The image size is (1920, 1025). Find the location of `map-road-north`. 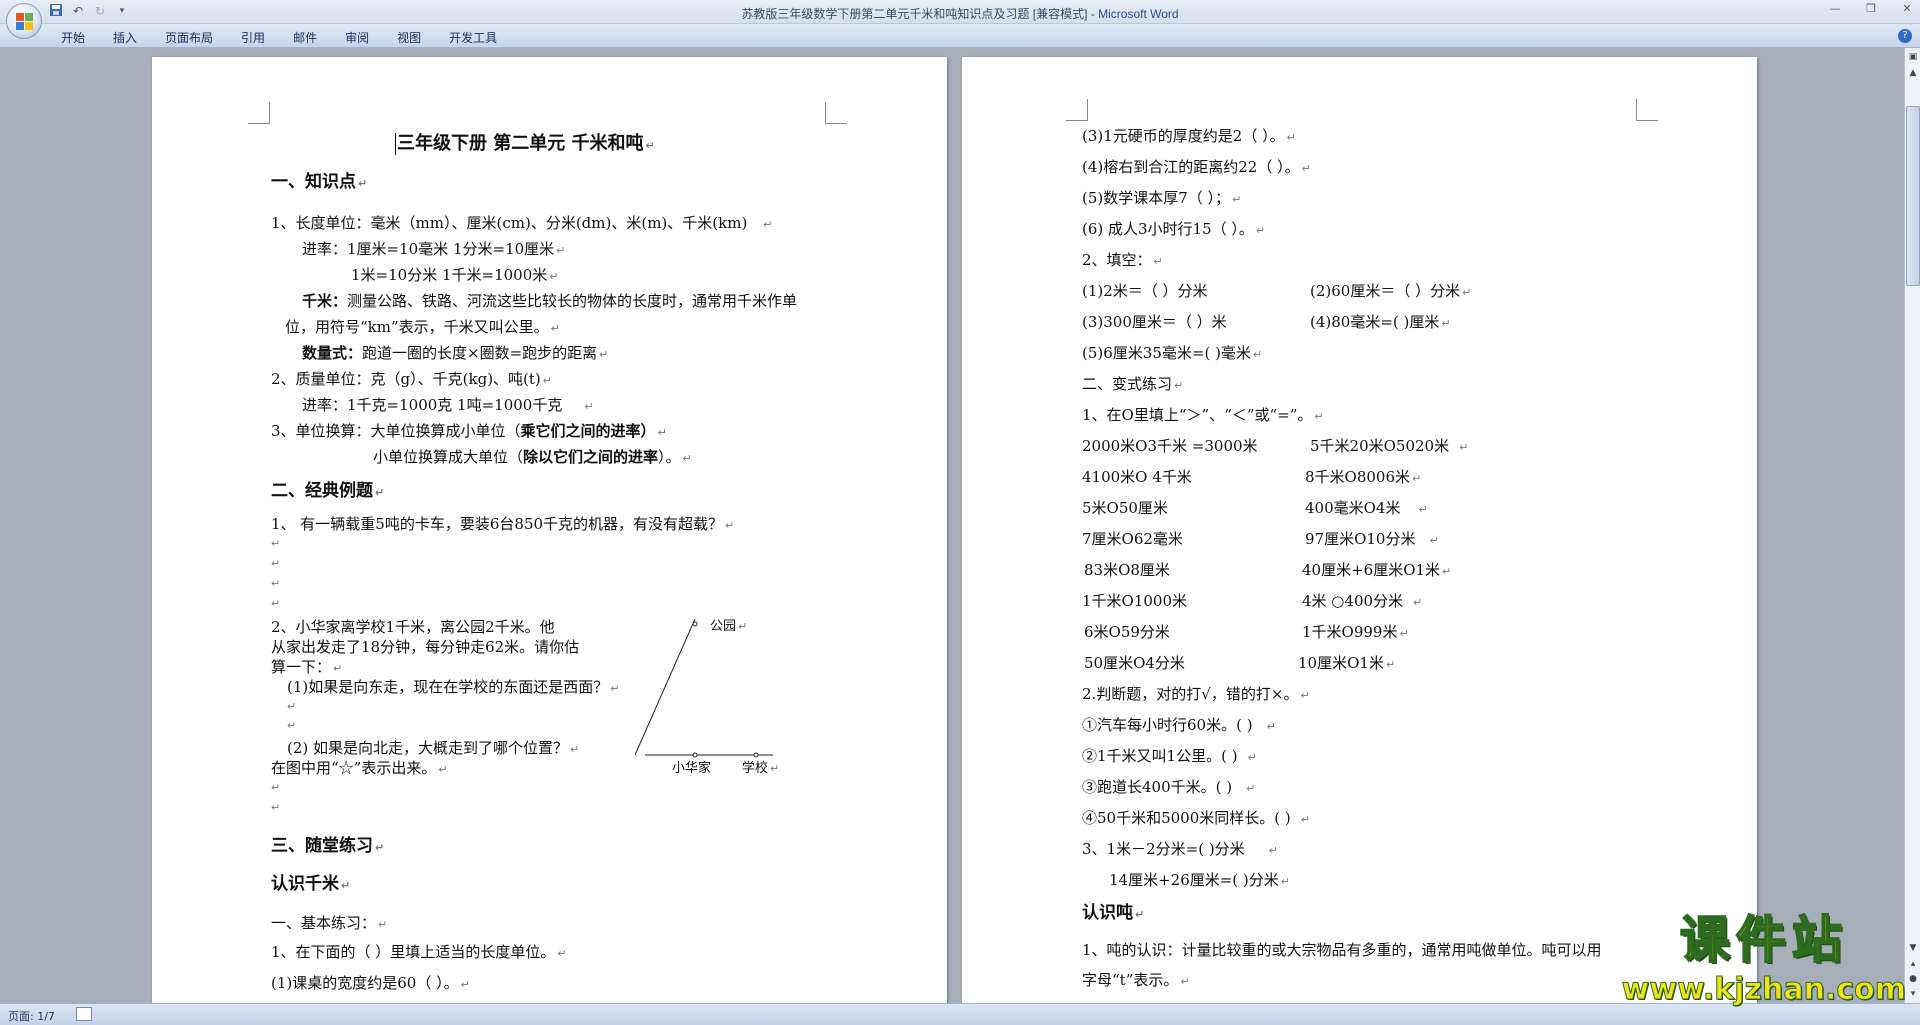

map-road-north is located at coordinates (665, 687).